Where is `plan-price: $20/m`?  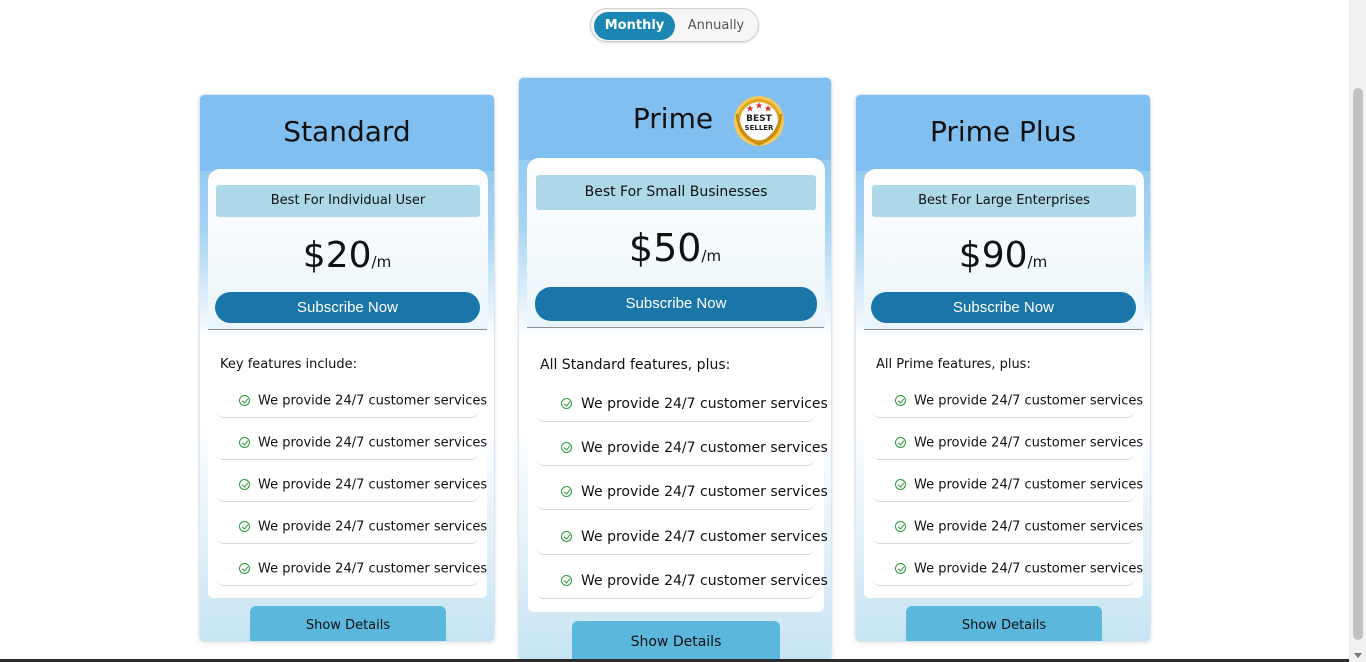 plan-price: $20/m is located at coordinates (347, 255).